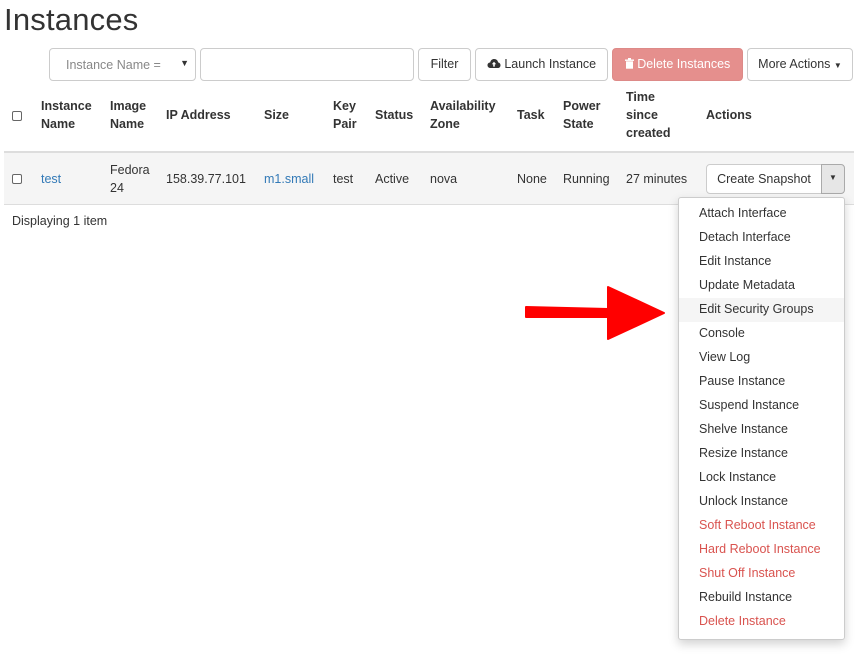 The image size is (858, 657). I want to click on menu-item-suspend-instance: Suspend Instance, so click(761, 406).